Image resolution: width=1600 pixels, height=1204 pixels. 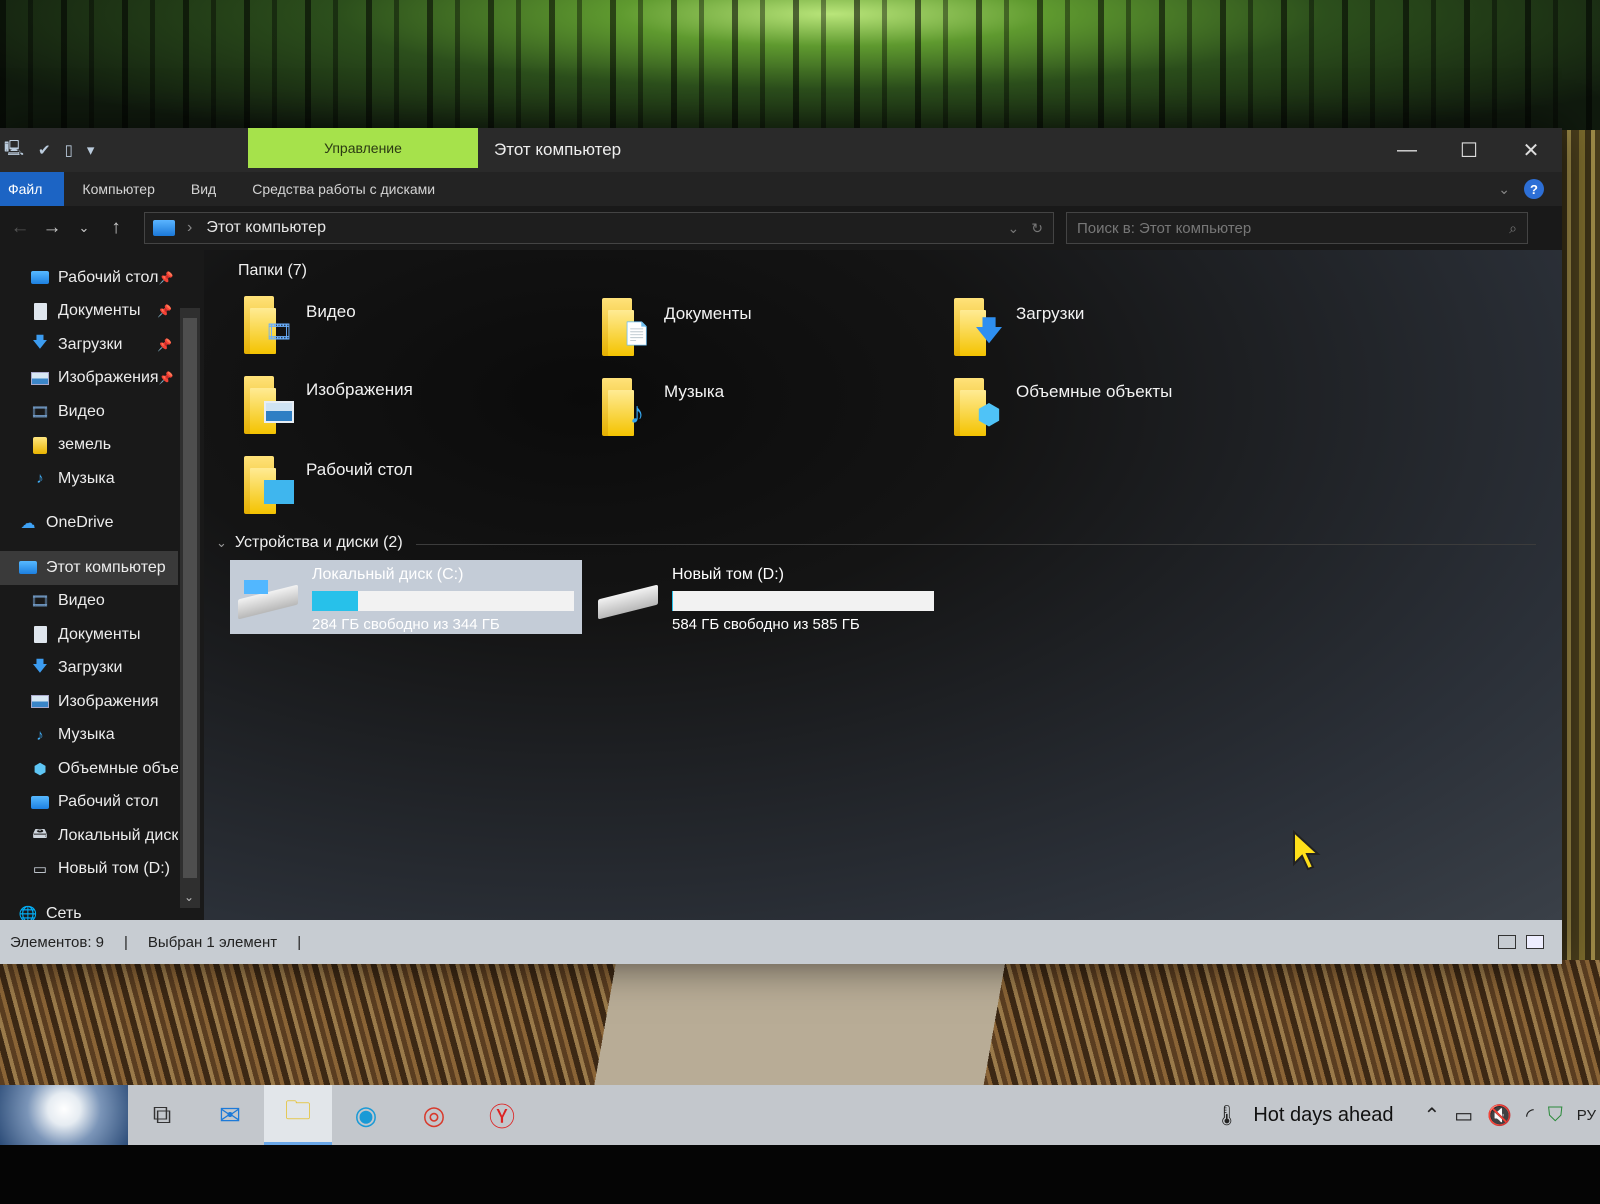 I want to click on sidebar-item-music: ♪ Музыка, so click(x=89, y=479).